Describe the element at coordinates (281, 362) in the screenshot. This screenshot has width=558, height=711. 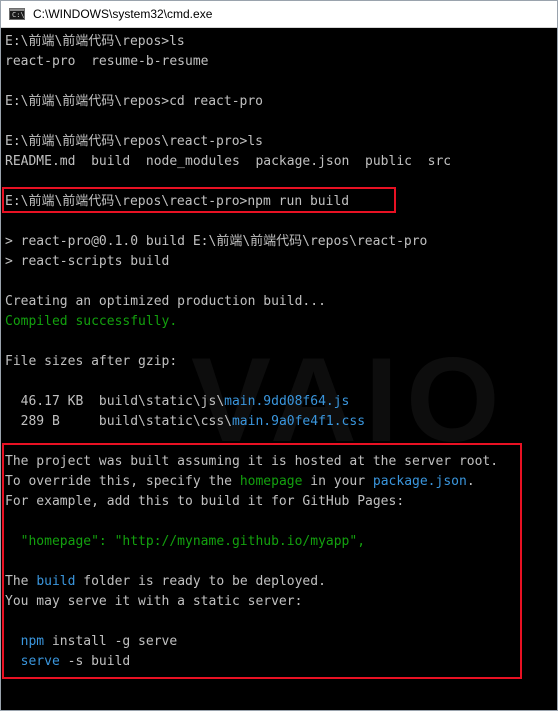
I see `console-line: File sizes after gzip:` at that location.